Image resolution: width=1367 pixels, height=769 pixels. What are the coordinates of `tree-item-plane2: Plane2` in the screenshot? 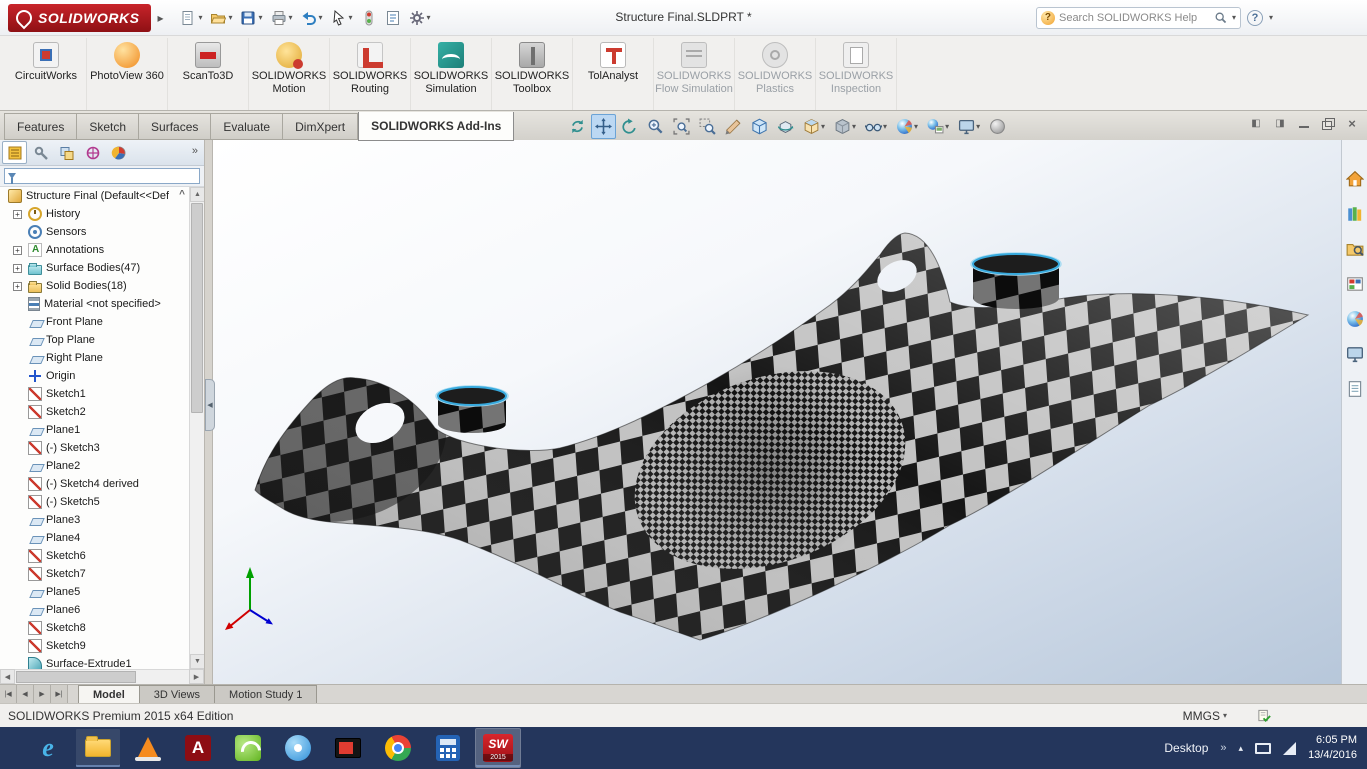 It's located at (94, 466).